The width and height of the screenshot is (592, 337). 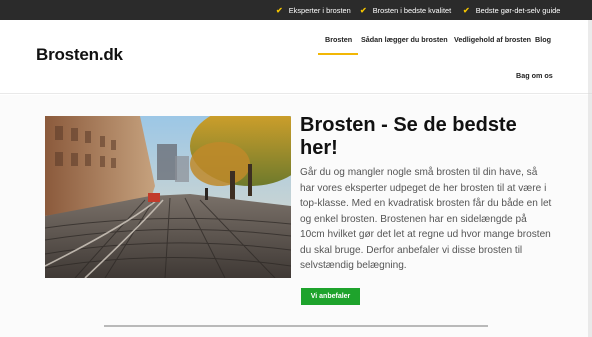 I want to click on usp-item: ✔ Bedste gør-det-selv guide, so click(x=511, y=10).